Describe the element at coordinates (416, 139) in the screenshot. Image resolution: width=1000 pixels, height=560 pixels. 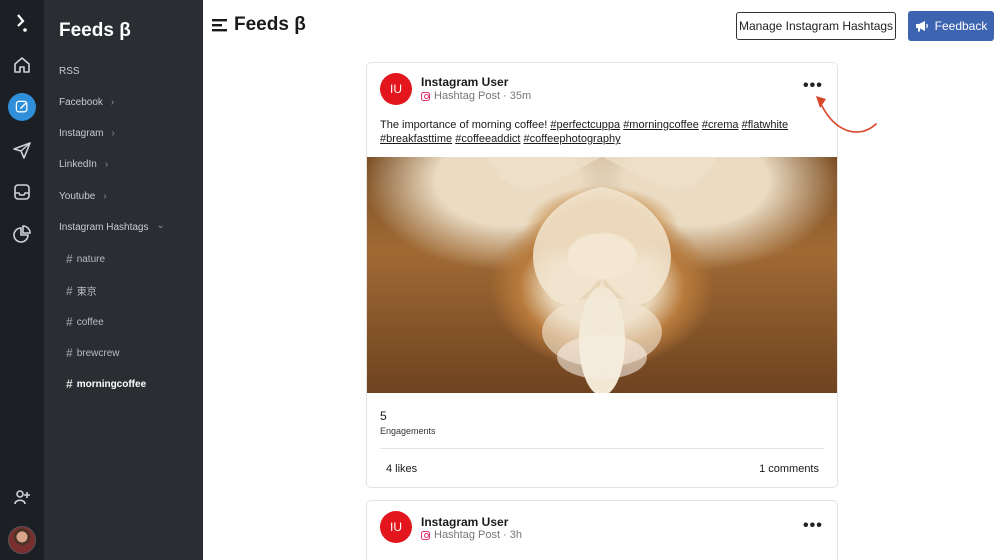
I see `hashtag-link: #breakfasttime` at that location.